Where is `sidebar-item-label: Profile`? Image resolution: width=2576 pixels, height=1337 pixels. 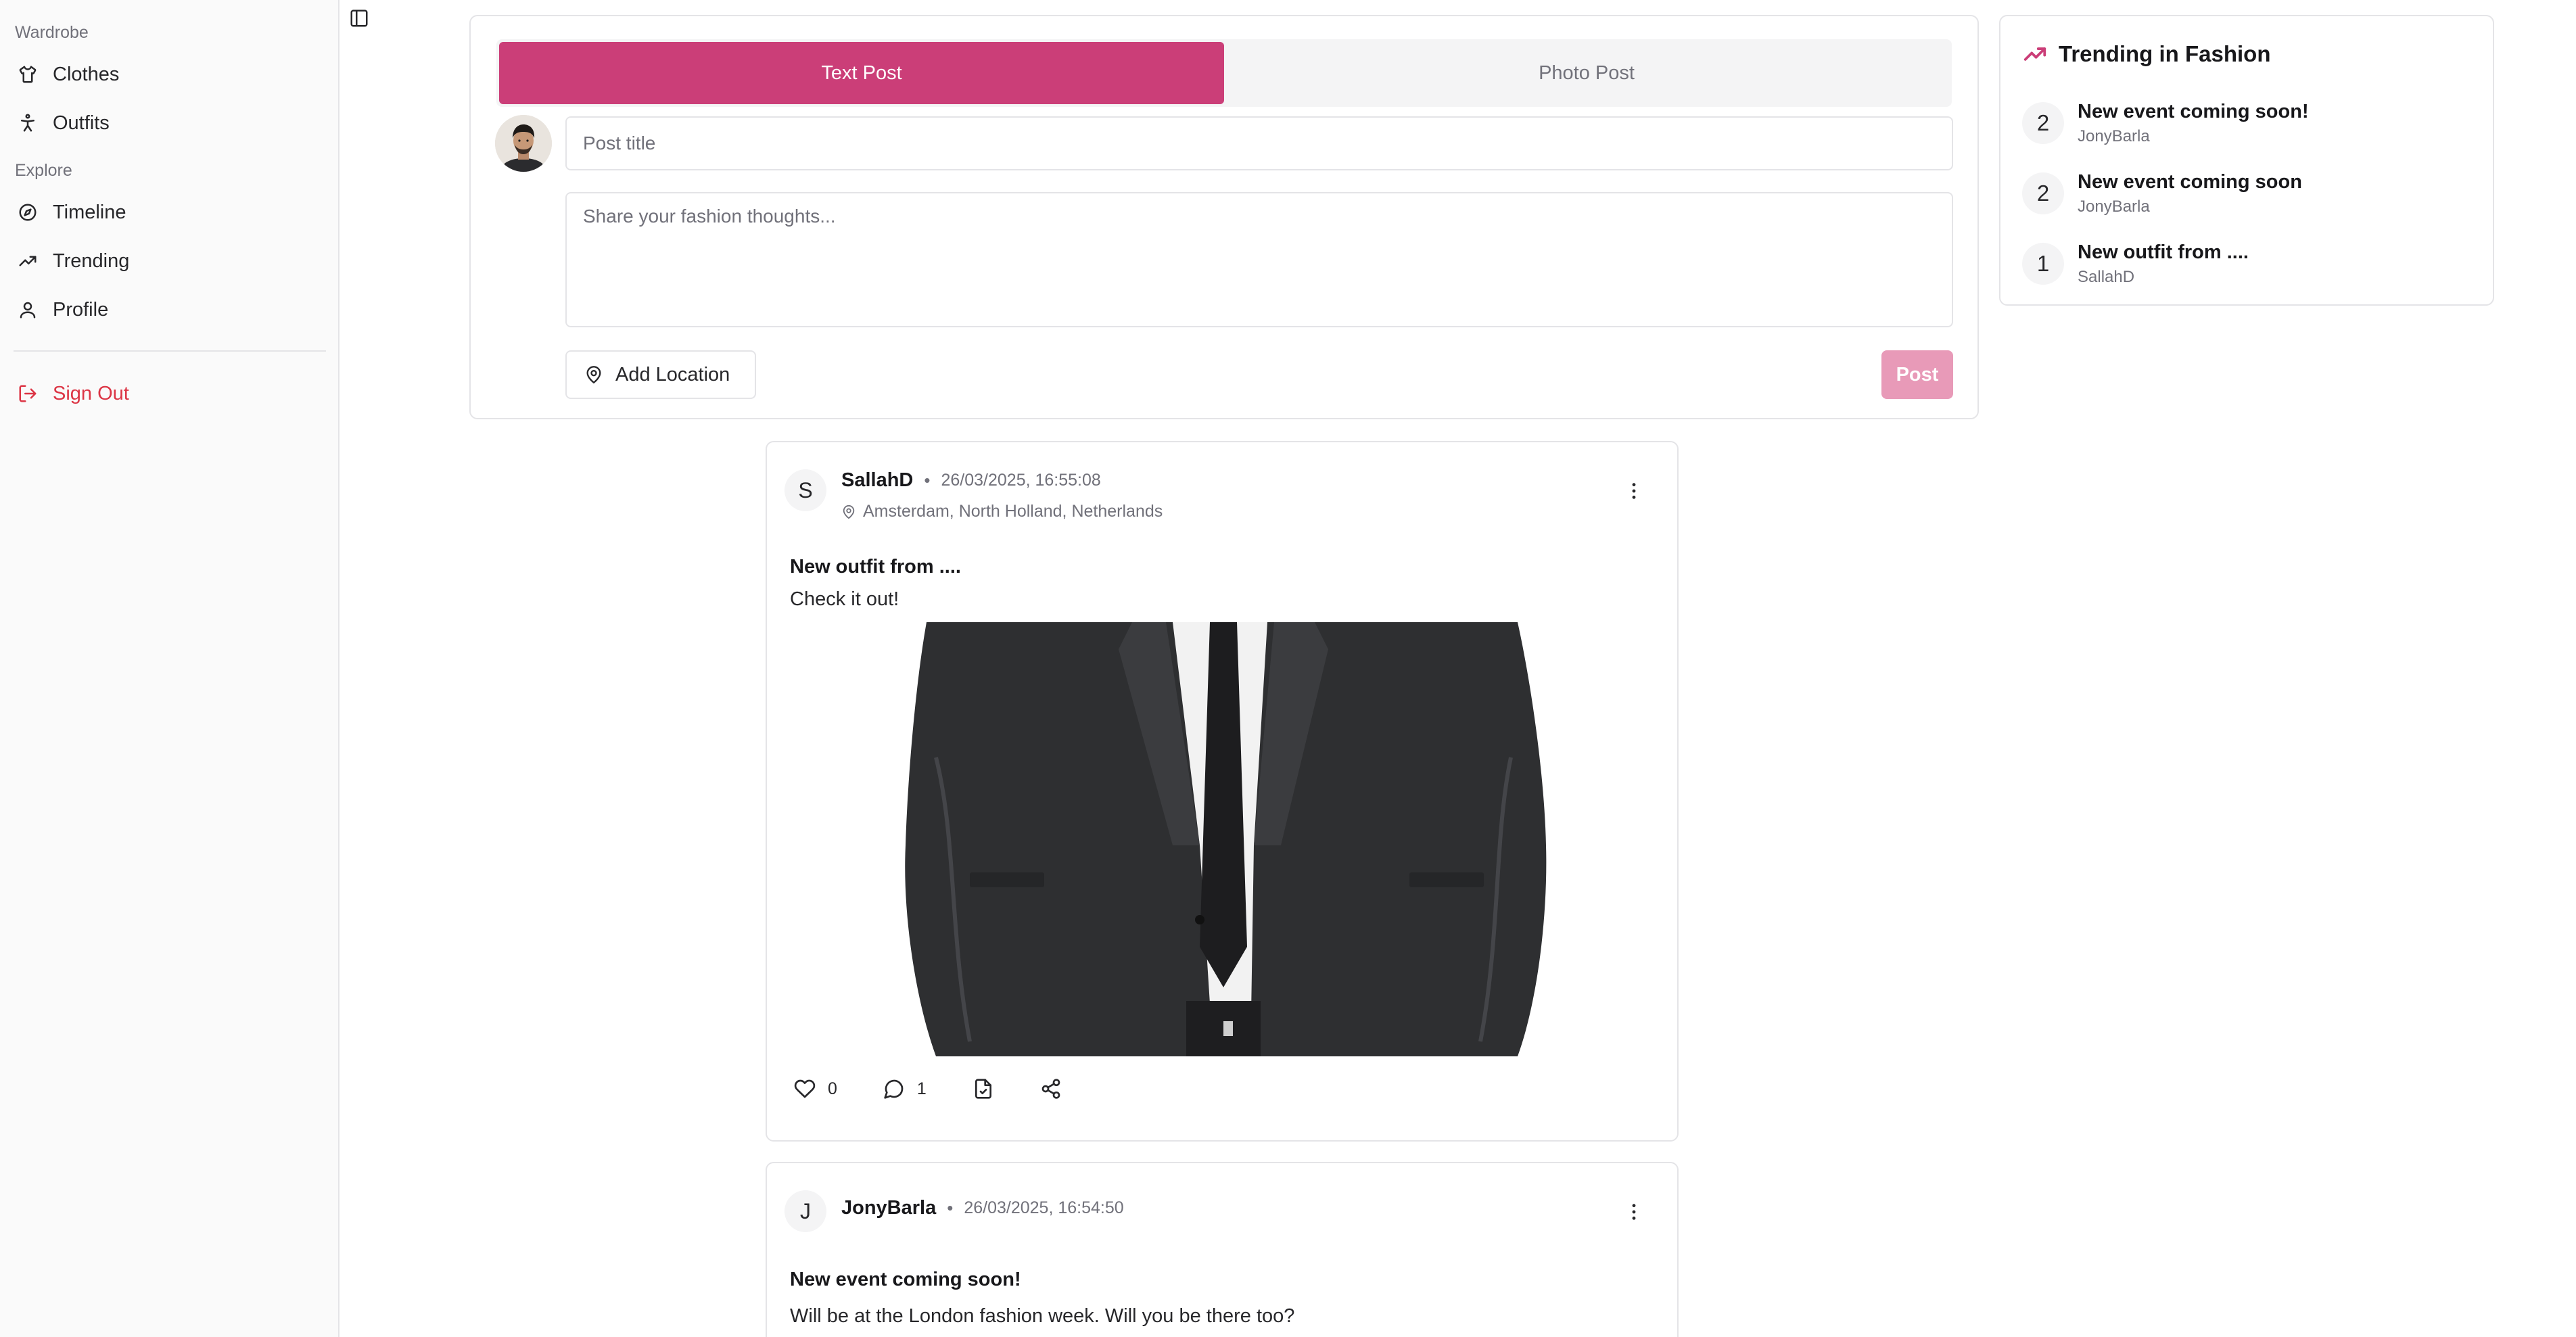
sidebar-item-label: Profile is located at coordinates (81, 309).